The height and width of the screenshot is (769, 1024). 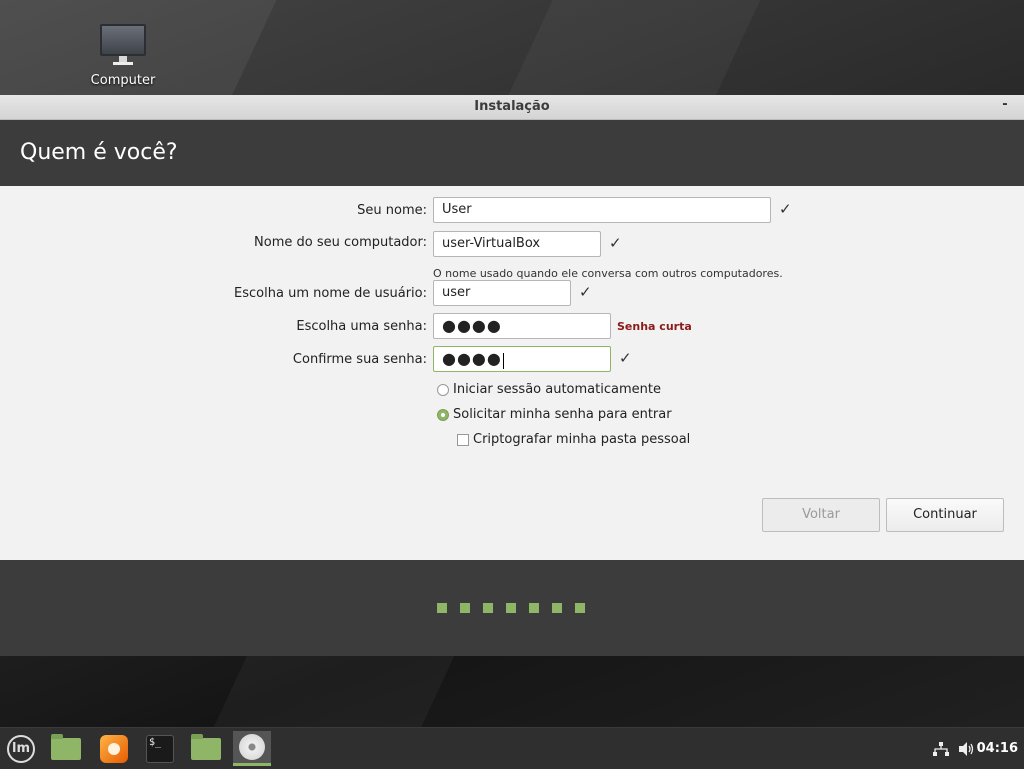 I want to click on disc-icon, so click(x=252, y=747).